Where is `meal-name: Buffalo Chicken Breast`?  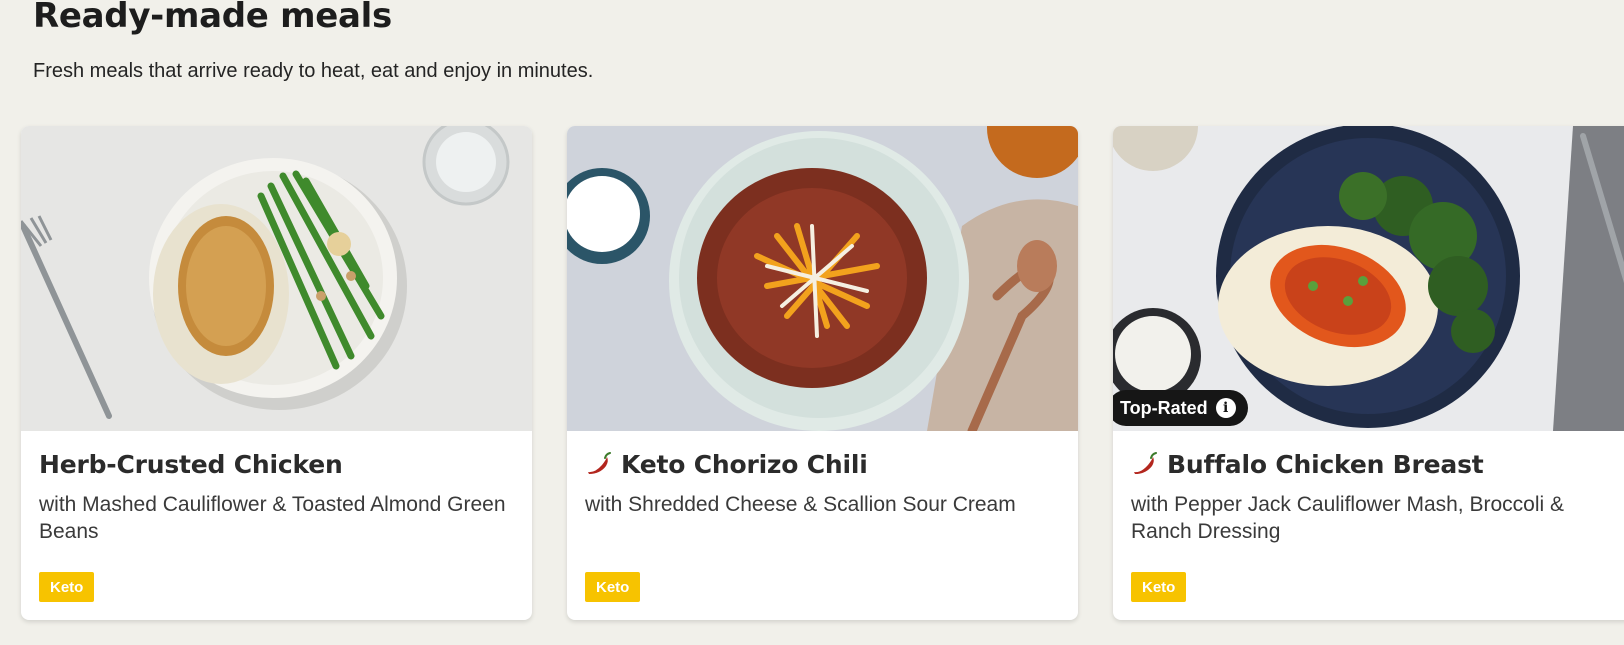
meal-name: Buffalo Chicken Breast is located at coordinates (1325, 464).